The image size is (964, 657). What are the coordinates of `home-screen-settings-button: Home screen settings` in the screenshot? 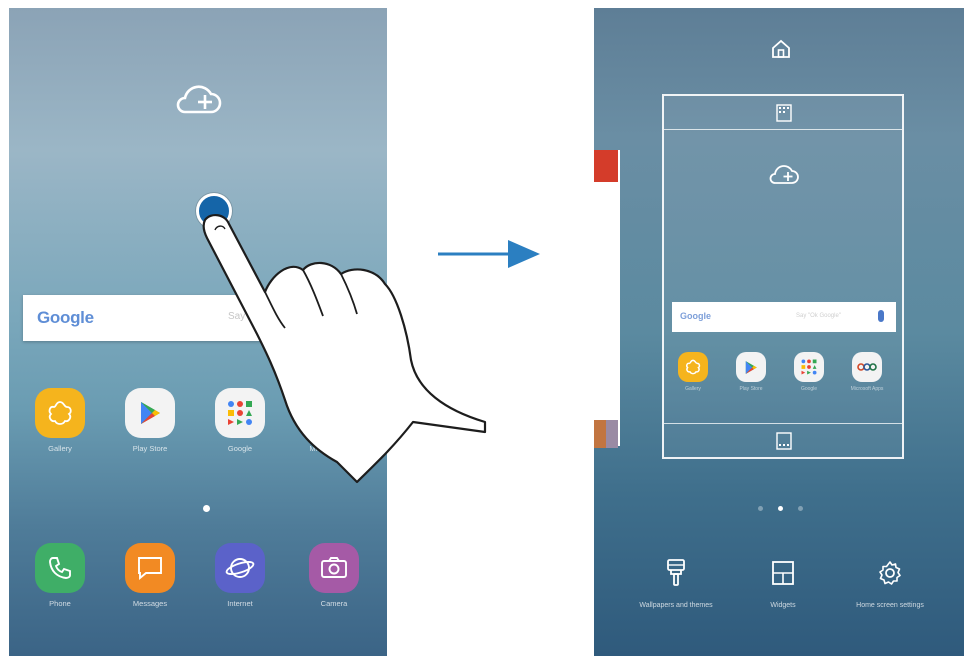 It's located at (890, 584).